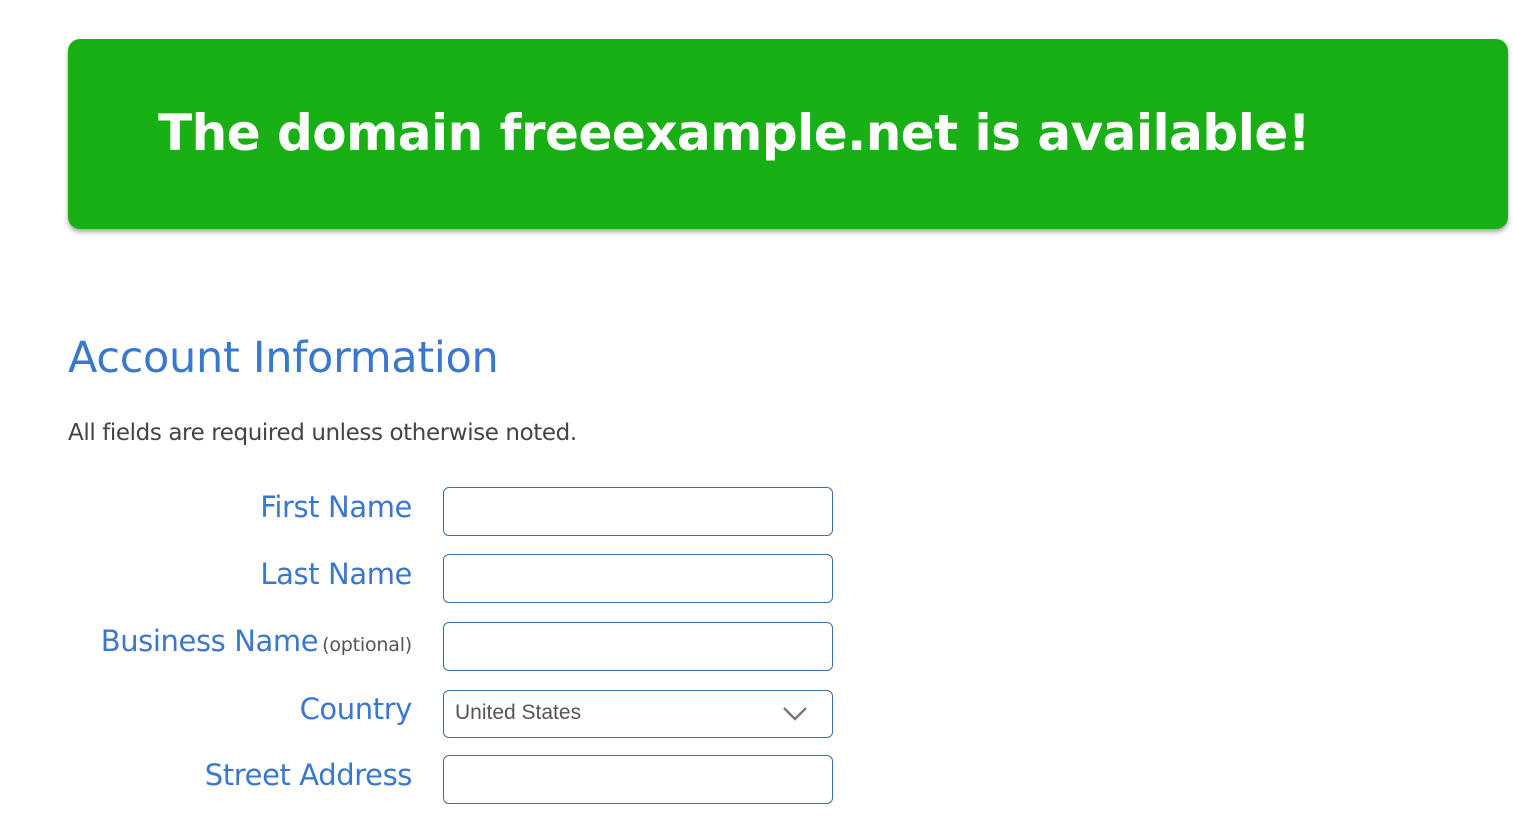 Image resolution: width=1513 pixels, height=817 pixels. Describe the element at coordinates (336, 507) in the screenshot. I see `first-name-label: First Name` at that location.